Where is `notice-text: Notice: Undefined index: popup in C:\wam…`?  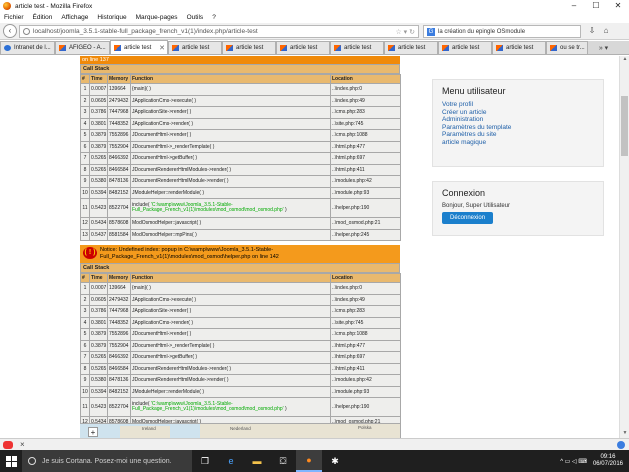
notice-text: Notice: Undefined index: popup in C:\wam… is located at coordinates (189, 253).